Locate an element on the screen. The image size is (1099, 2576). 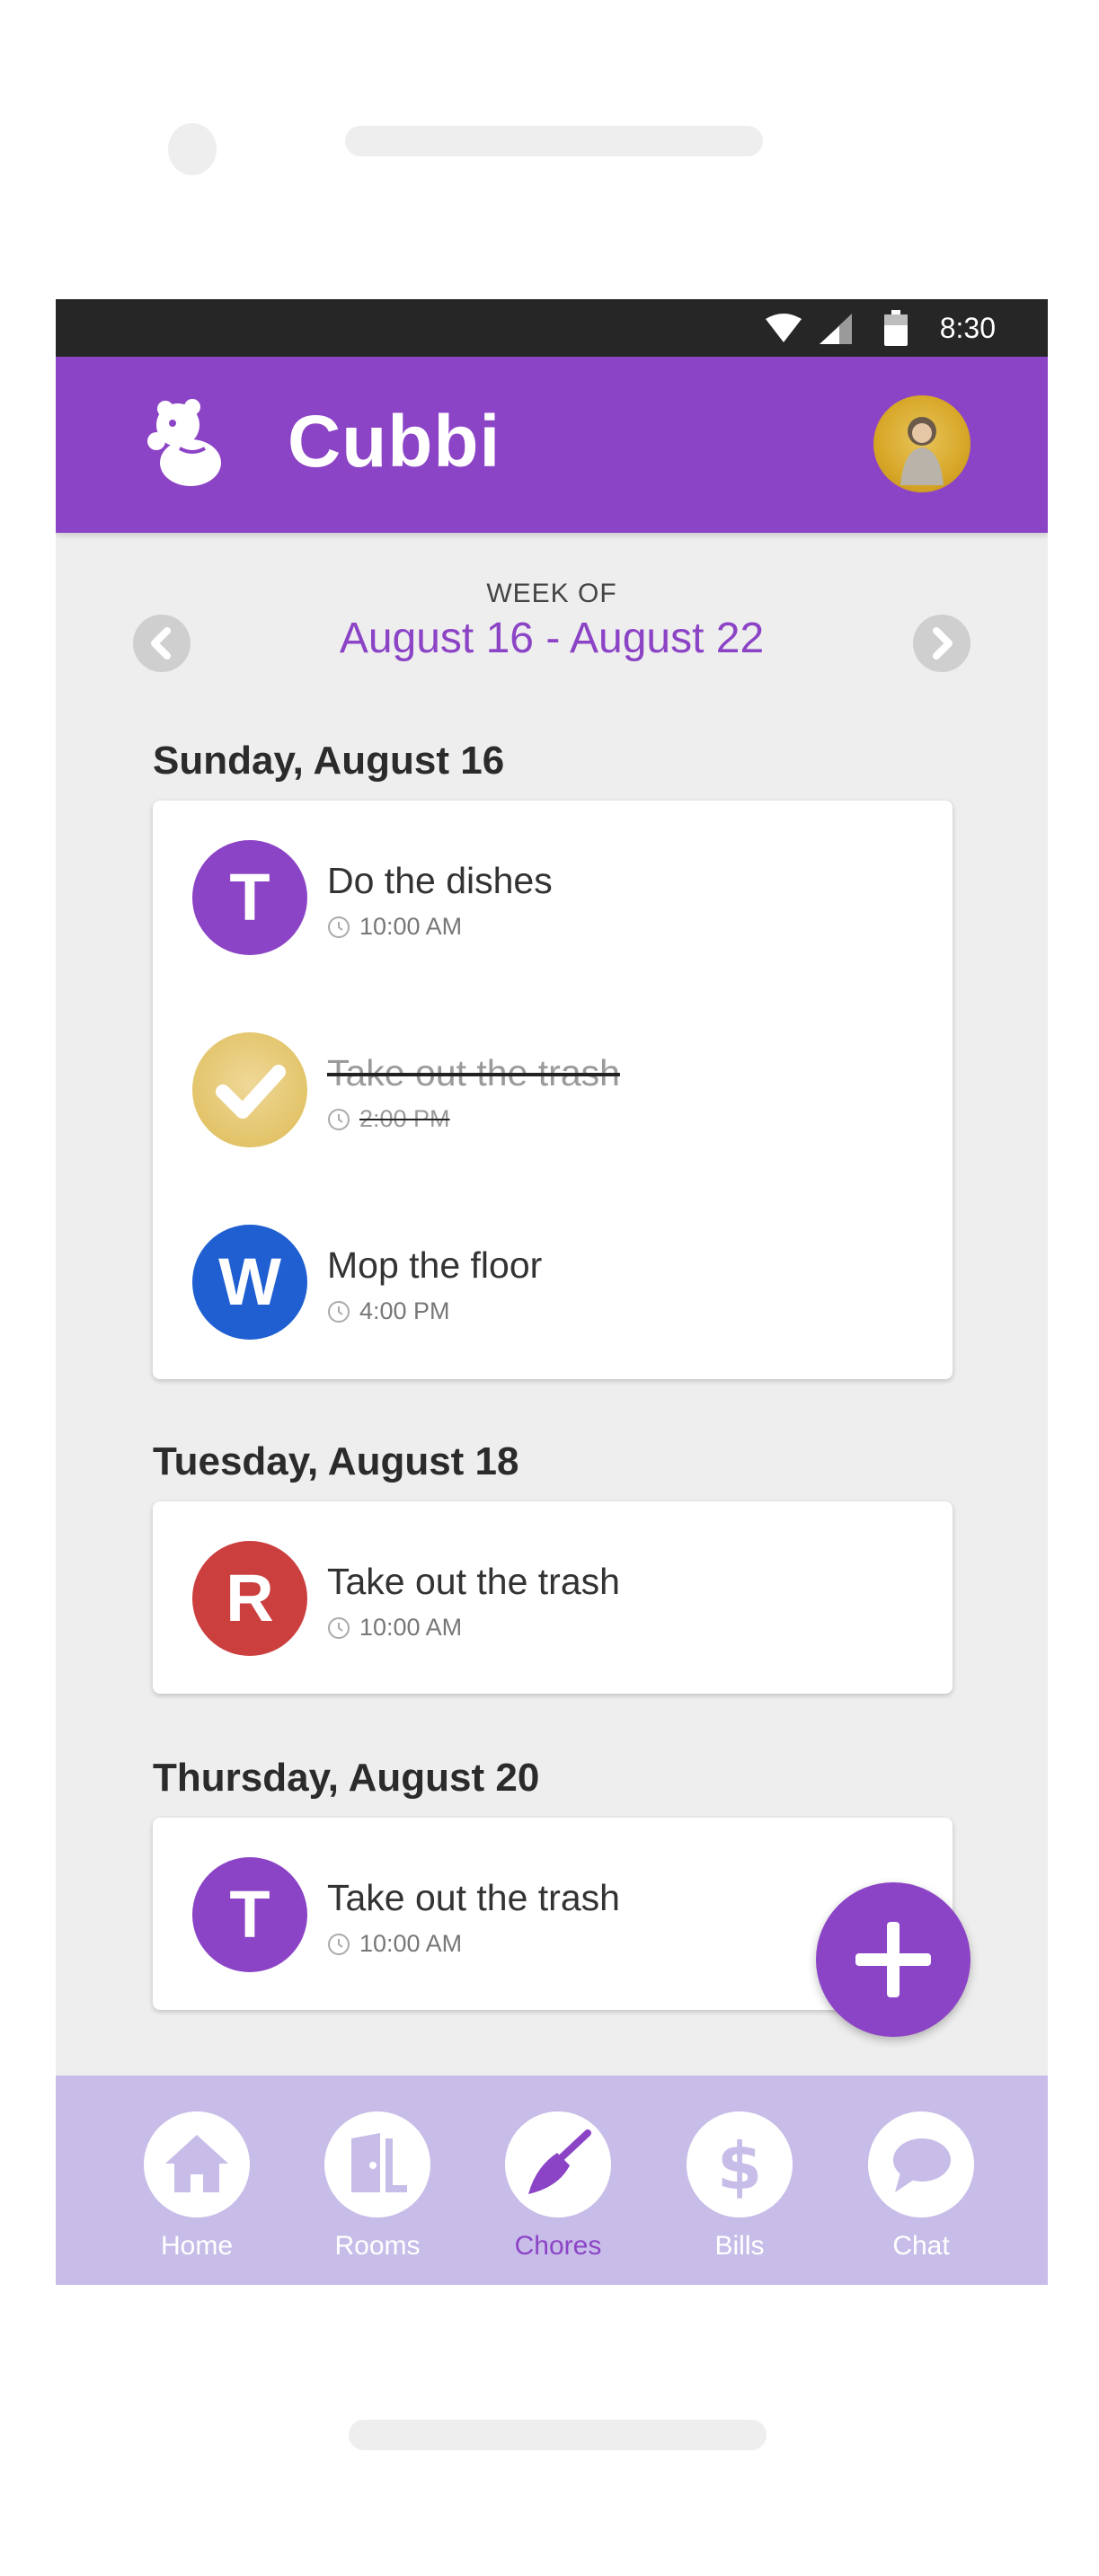
assignee-avatar: W is located at coordinates (249, 1282).